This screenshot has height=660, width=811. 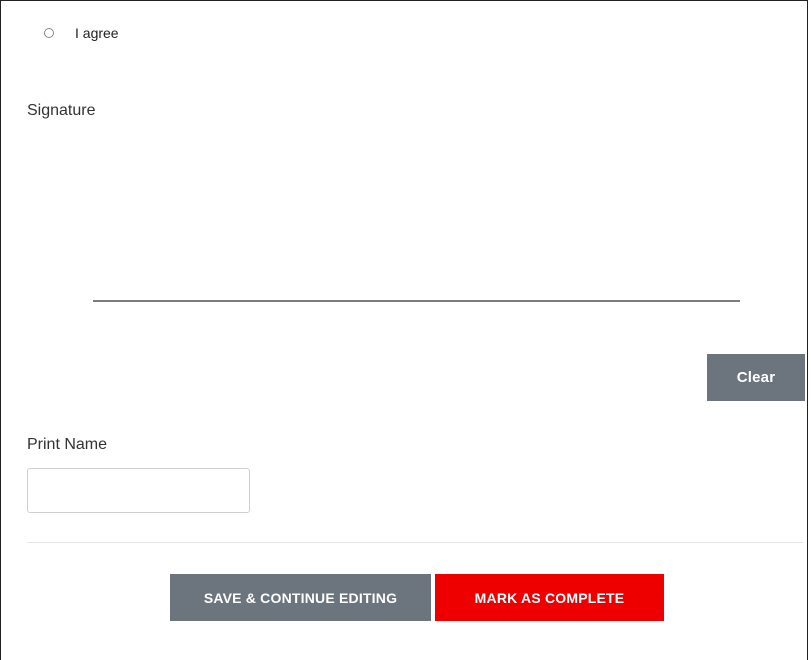 I want to click on mark-complete-button: MARK AS COMPLETE, so click(x=549, y=597).